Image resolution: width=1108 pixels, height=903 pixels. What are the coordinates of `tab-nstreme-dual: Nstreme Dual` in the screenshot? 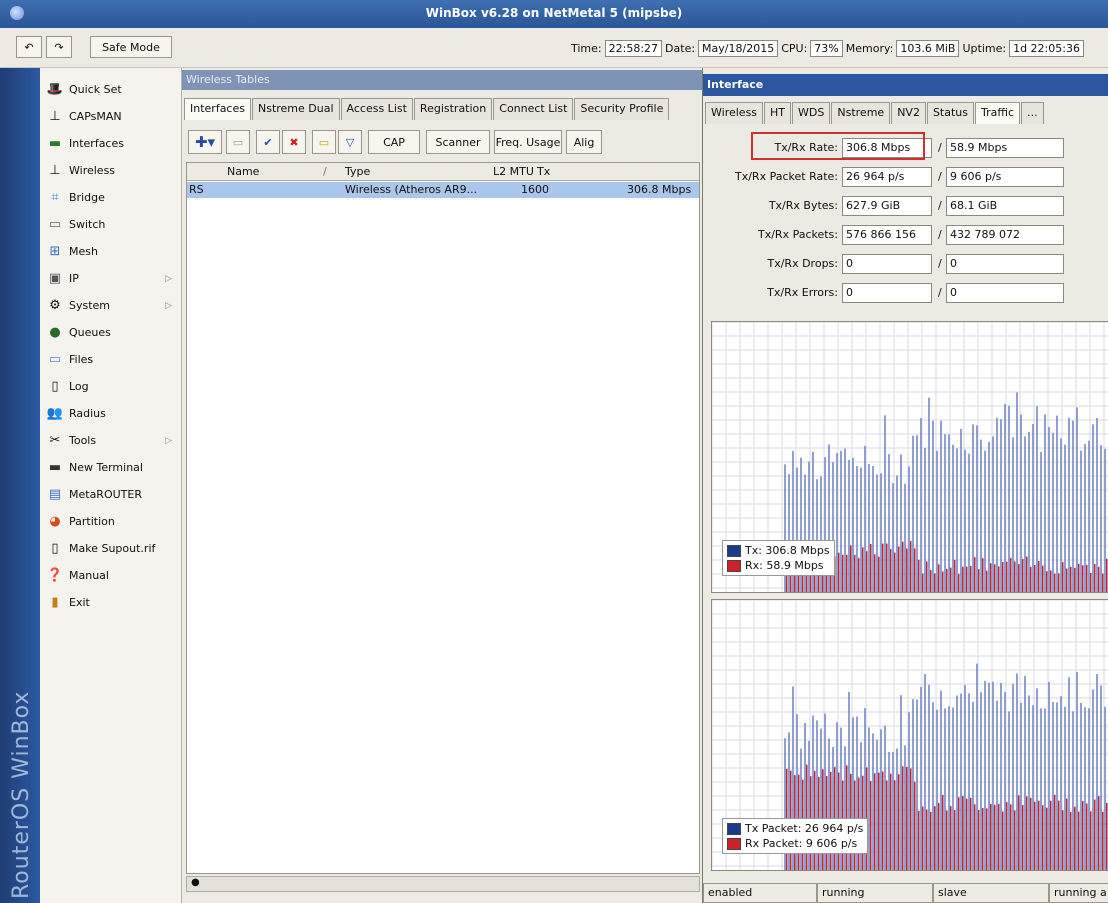 It's located at (295, 109).